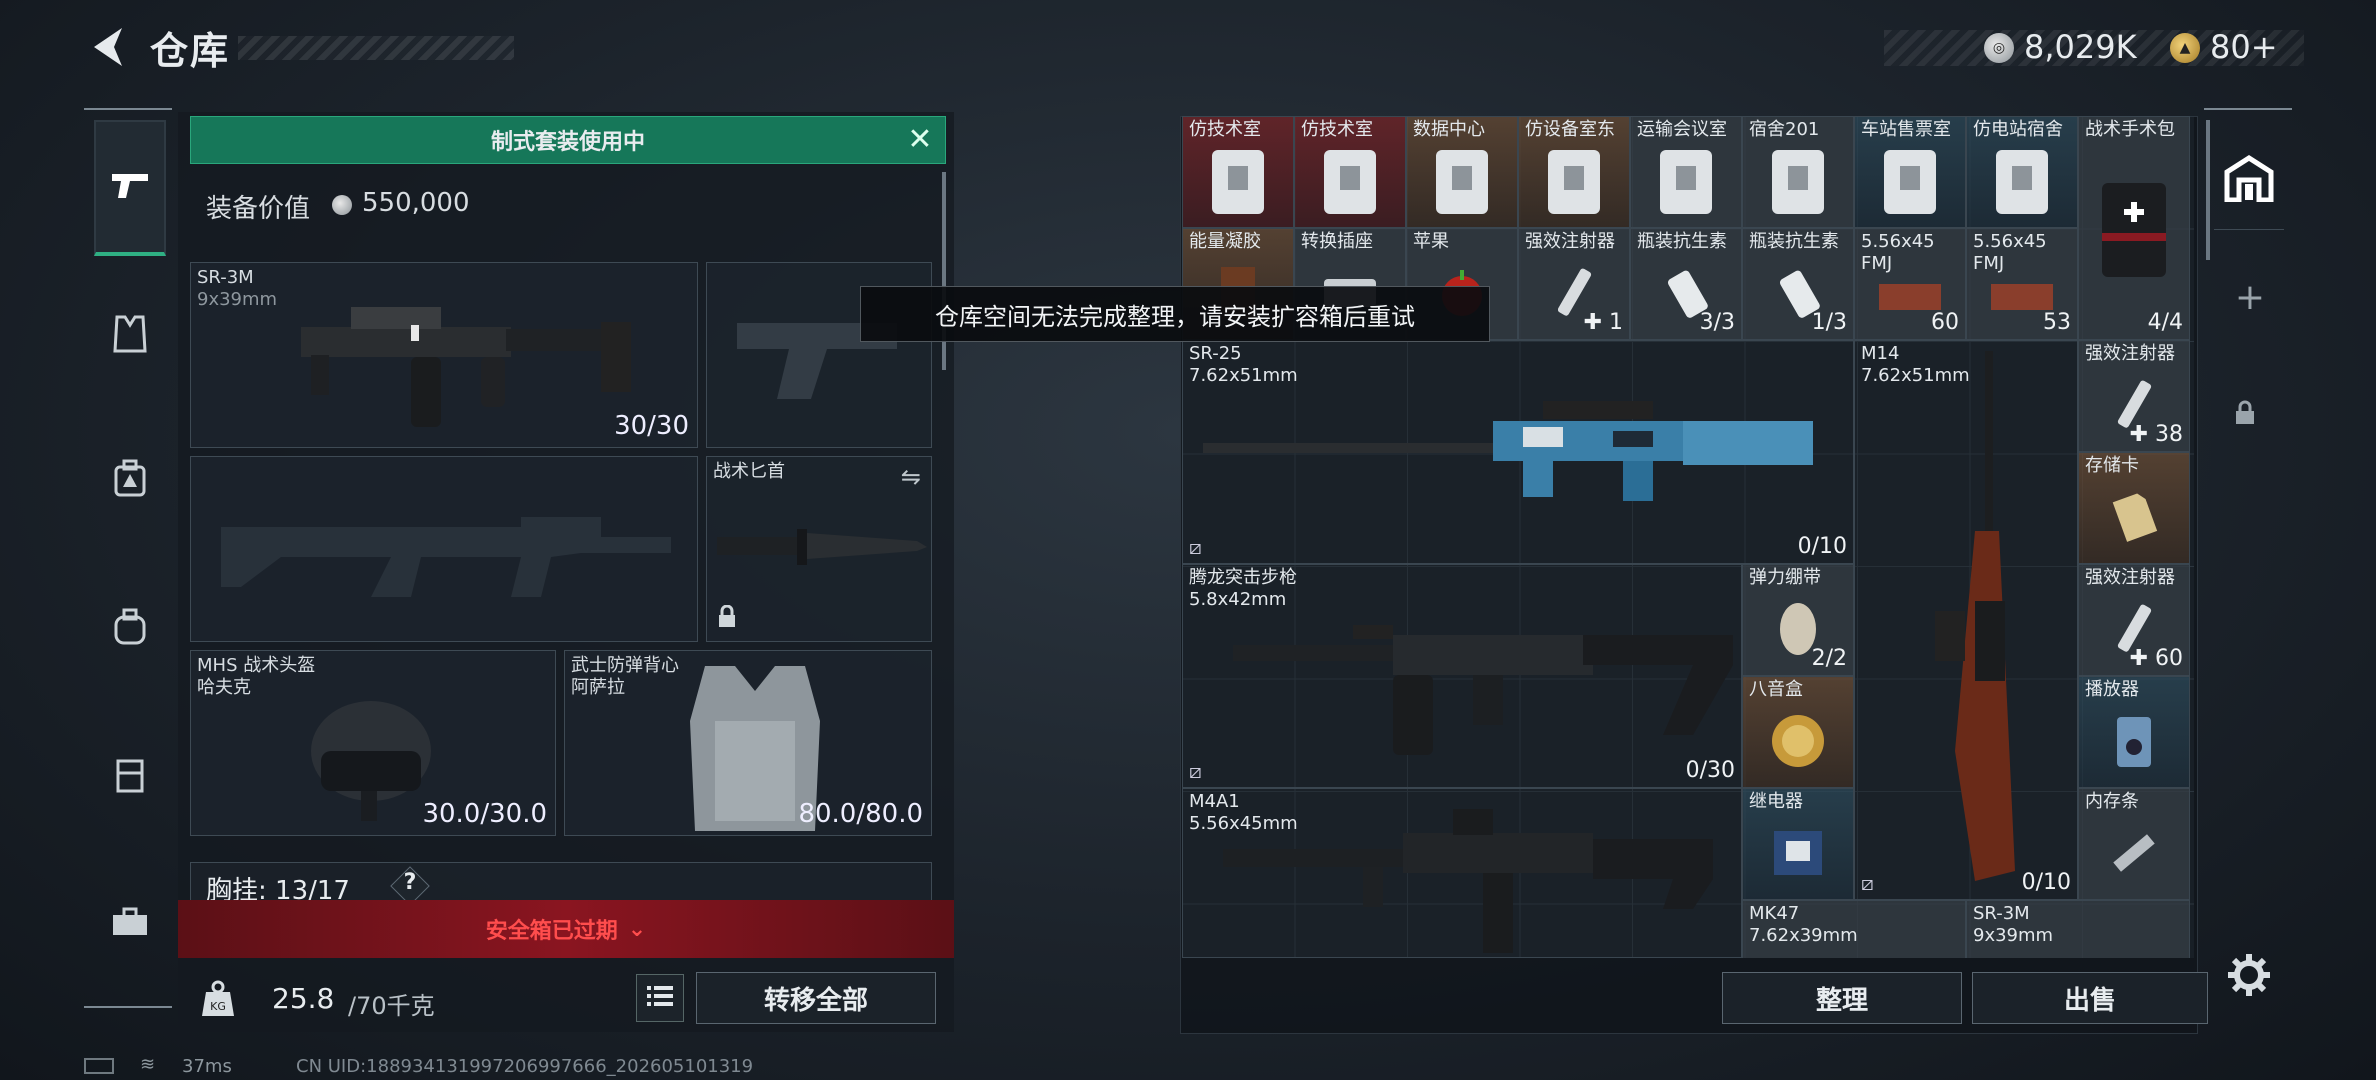 The image size is (2376, 1080). Describe the element at coordinates (466, 367) in the screenshot. I see `sr3m-image` at that location.